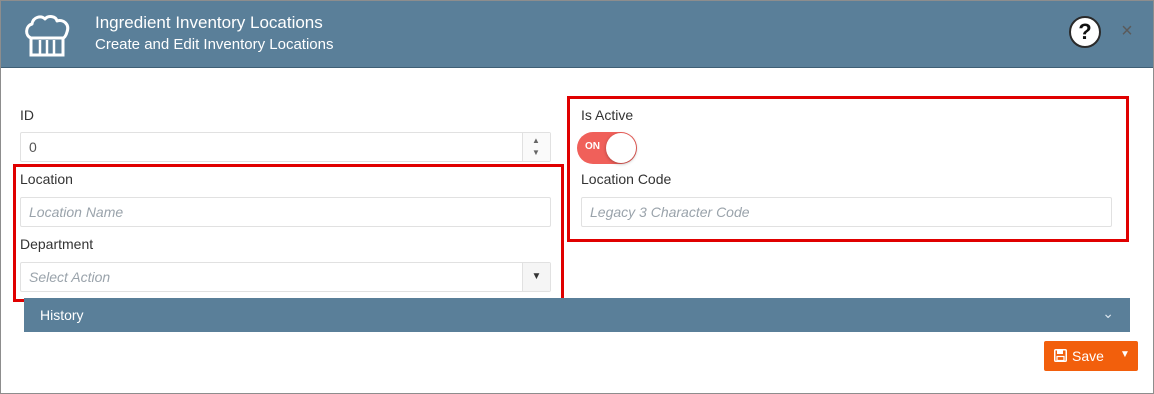  Describe the element at coordinates (577, 315) in the screenshot. I see `history-section-toggle: History ⌄` at that location.